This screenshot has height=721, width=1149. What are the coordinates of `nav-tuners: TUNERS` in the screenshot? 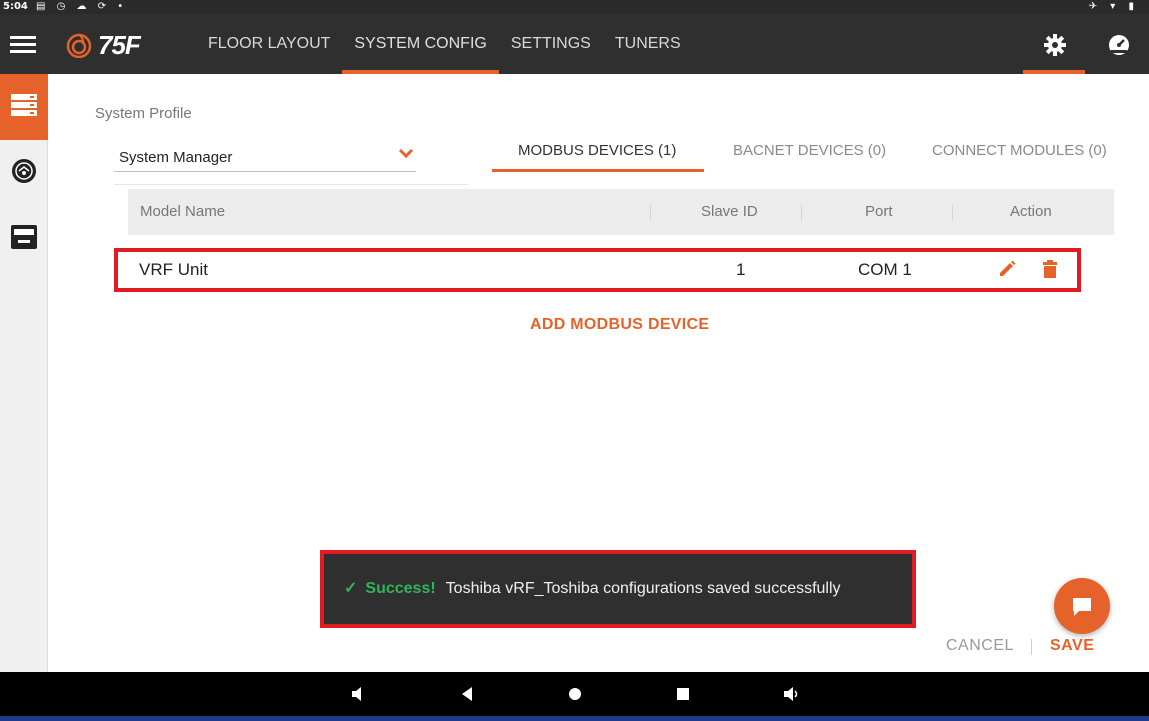 It's located at (648, 44).